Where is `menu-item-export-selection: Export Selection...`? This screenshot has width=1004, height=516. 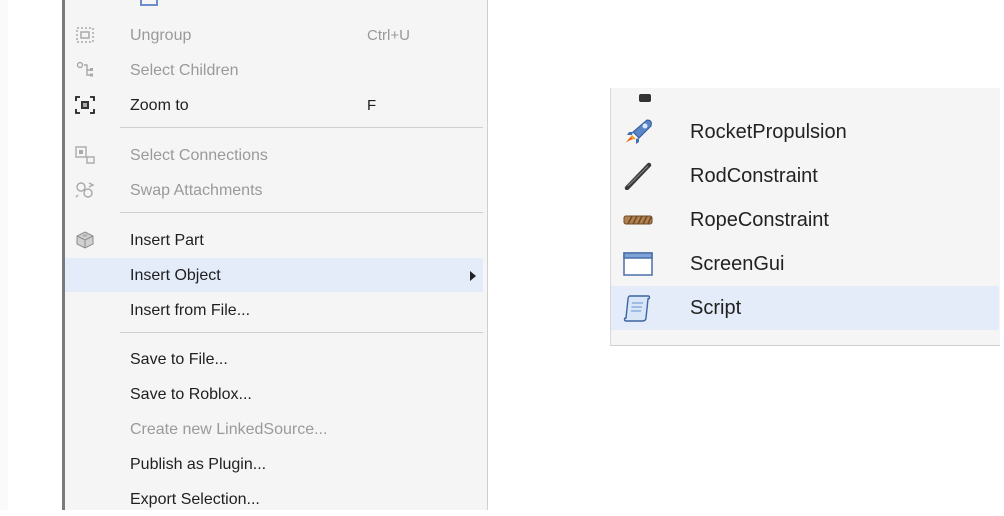 menu-item-export-selection: Export Selection... is located at coordinates (274, 499).